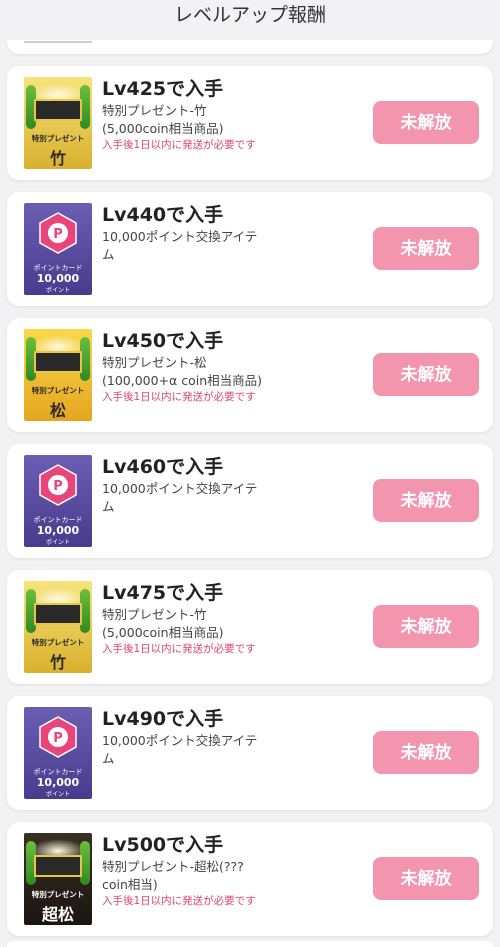 This screenshot has height=947, width=500. I want to click on reward-text: Lv490で入手 10,000ポイント交換アイテム, so click(237, 737).